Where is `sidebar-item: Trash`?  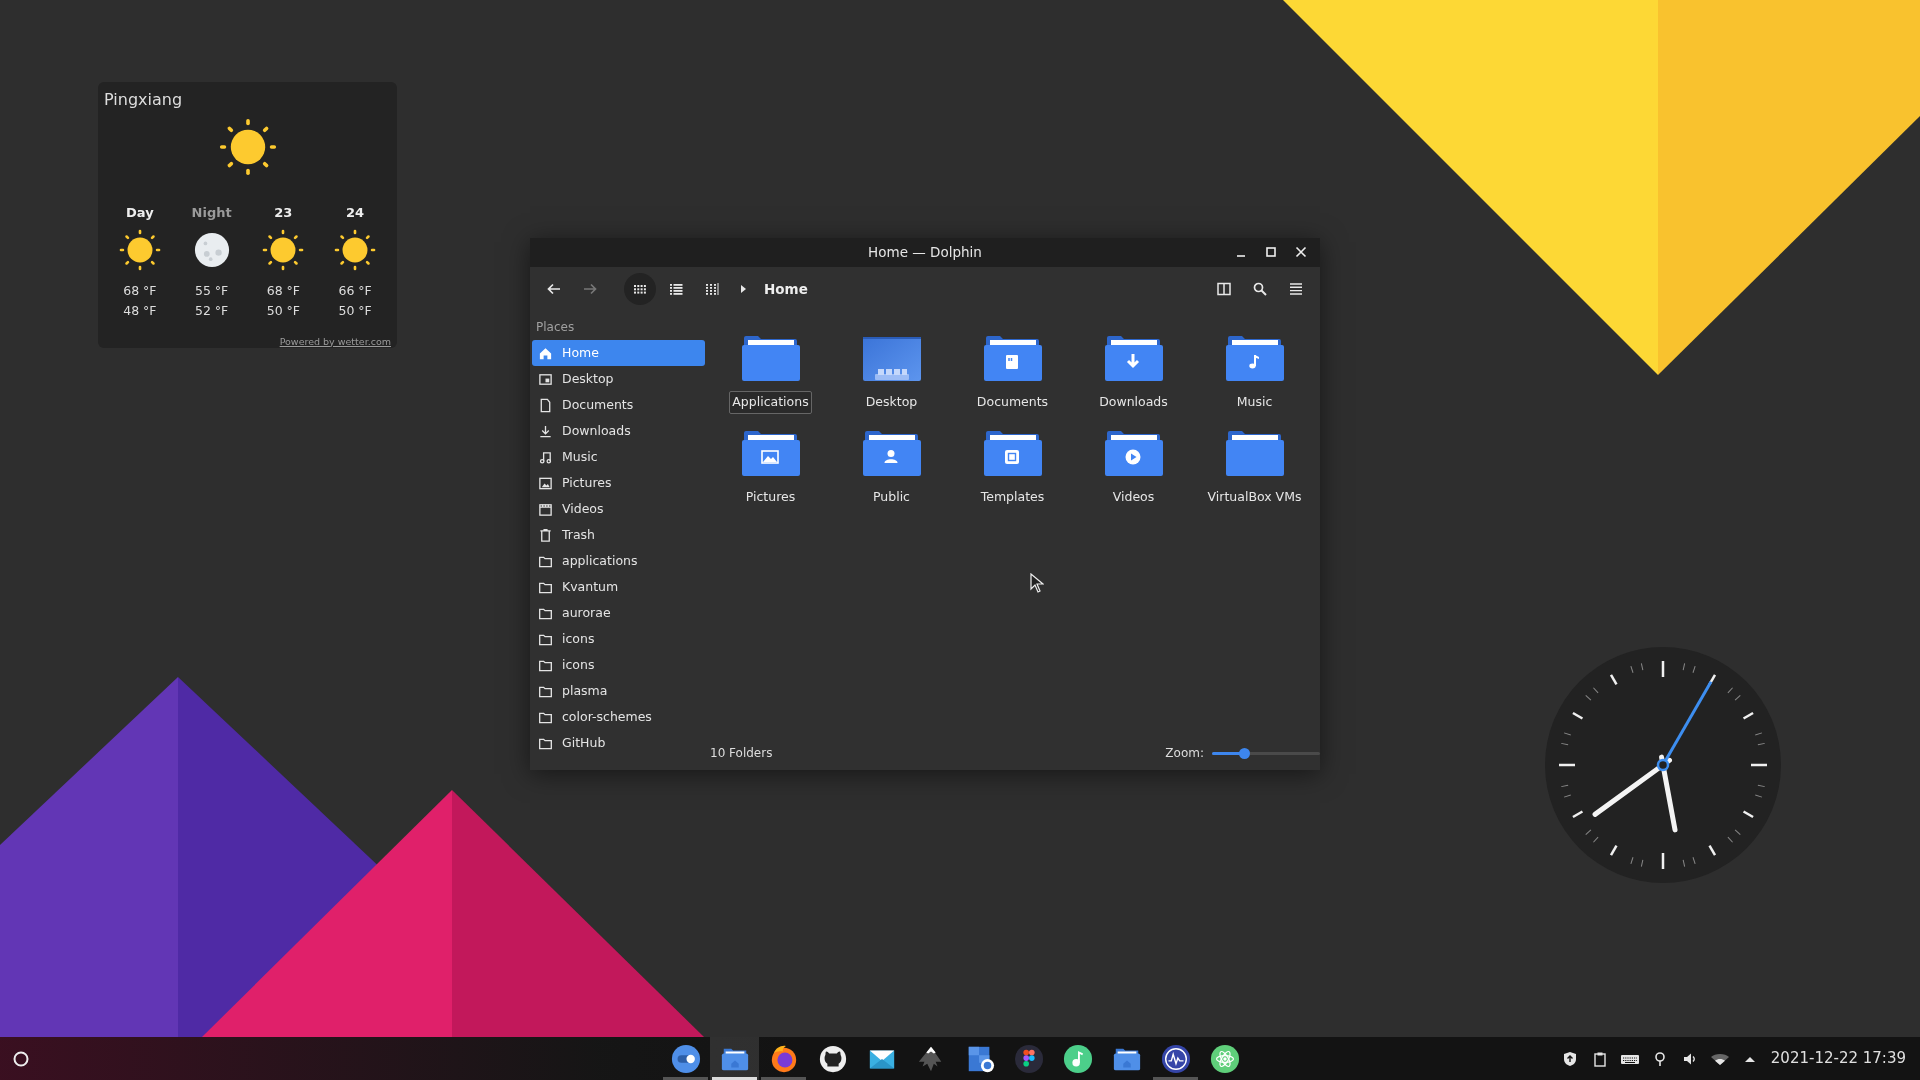
sidebar-item: Trash is located at coordinates (618, 535).